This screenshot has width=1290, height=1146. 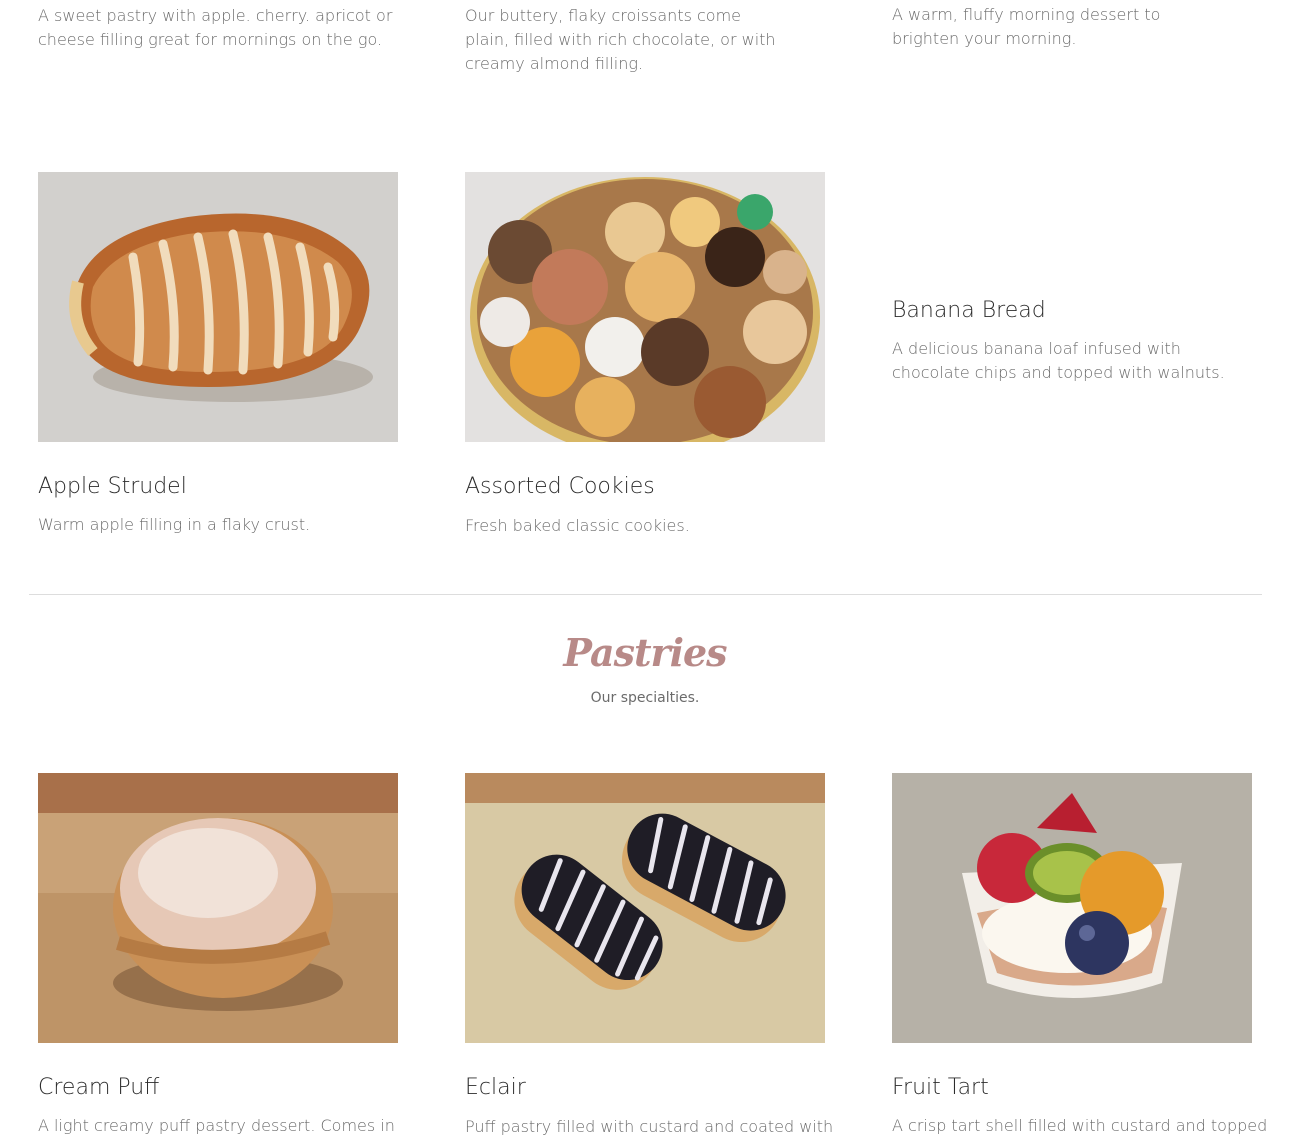 I want to click on fruit-tart-image, so click(x=1072, y=908).